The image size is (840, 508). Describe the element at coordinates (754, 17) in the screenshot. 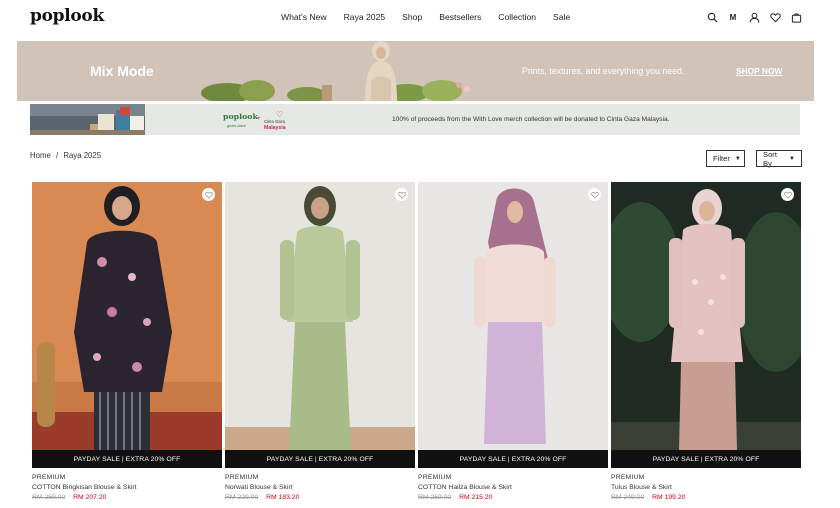

I see `user-icon` at that location.